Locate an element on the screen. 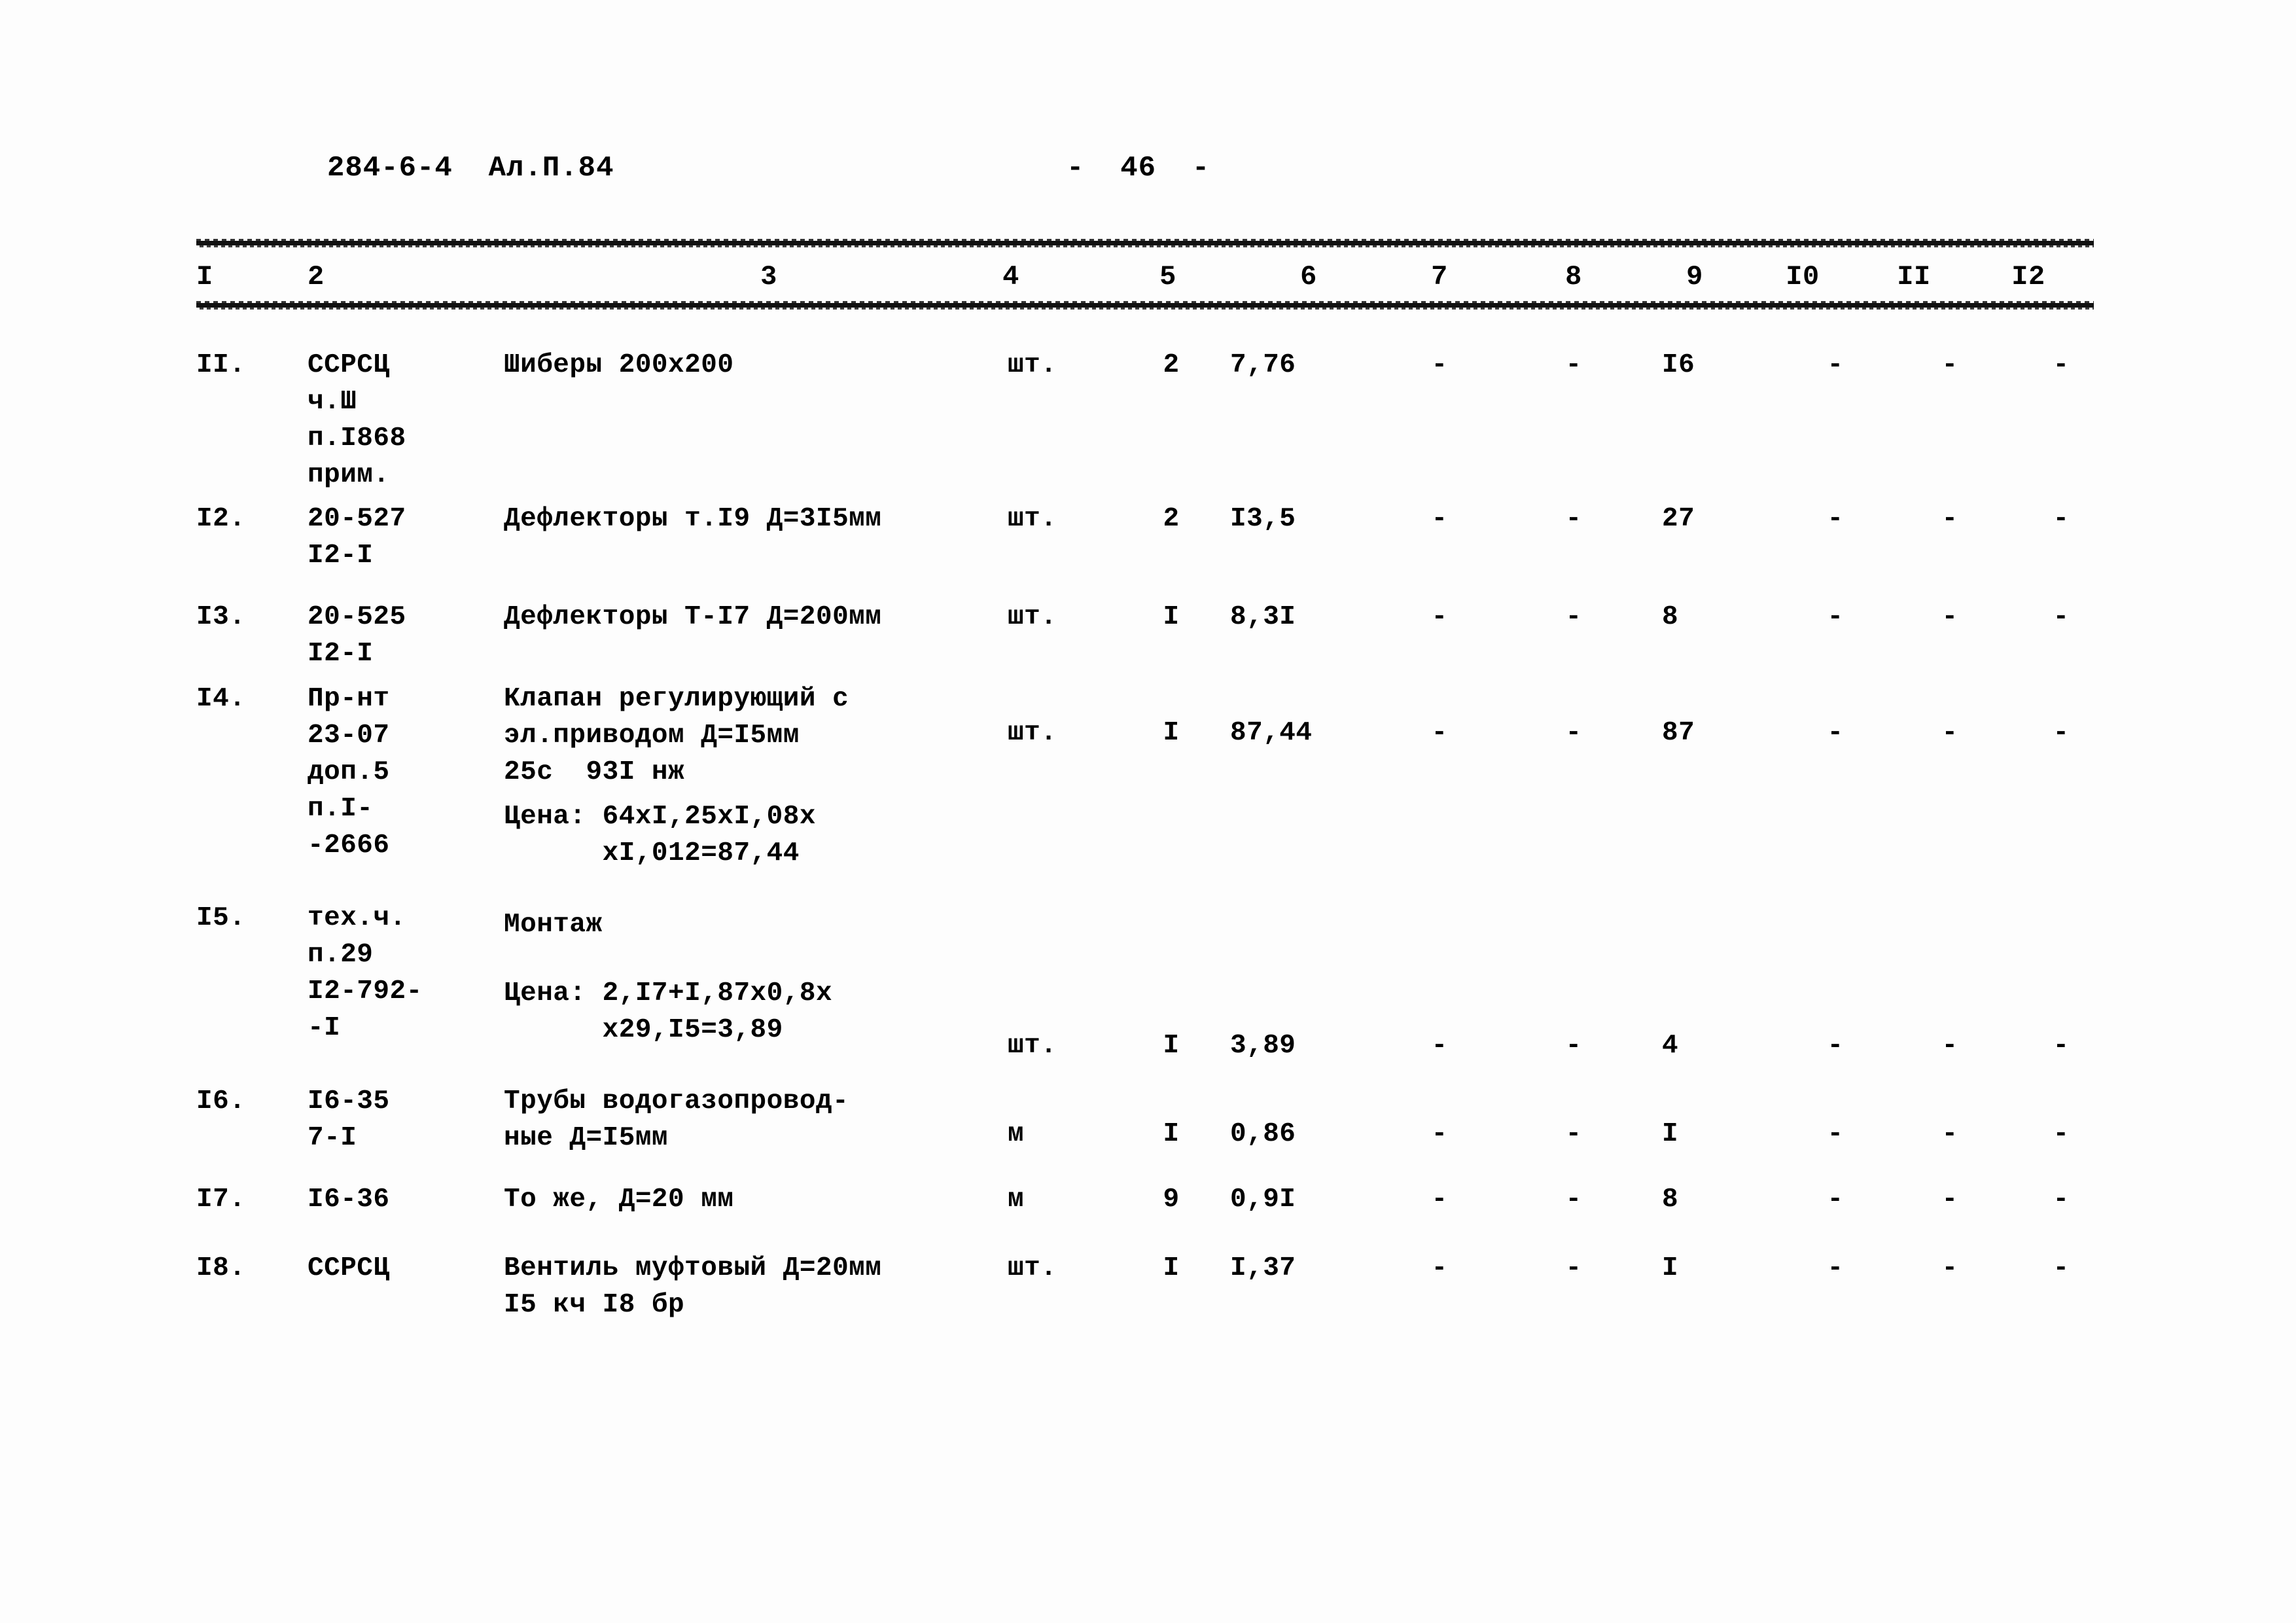 Image resolution: width=2296 pixels, height=1623 pixels. column-header-6: 6 is located at coordinates (1308, 277).